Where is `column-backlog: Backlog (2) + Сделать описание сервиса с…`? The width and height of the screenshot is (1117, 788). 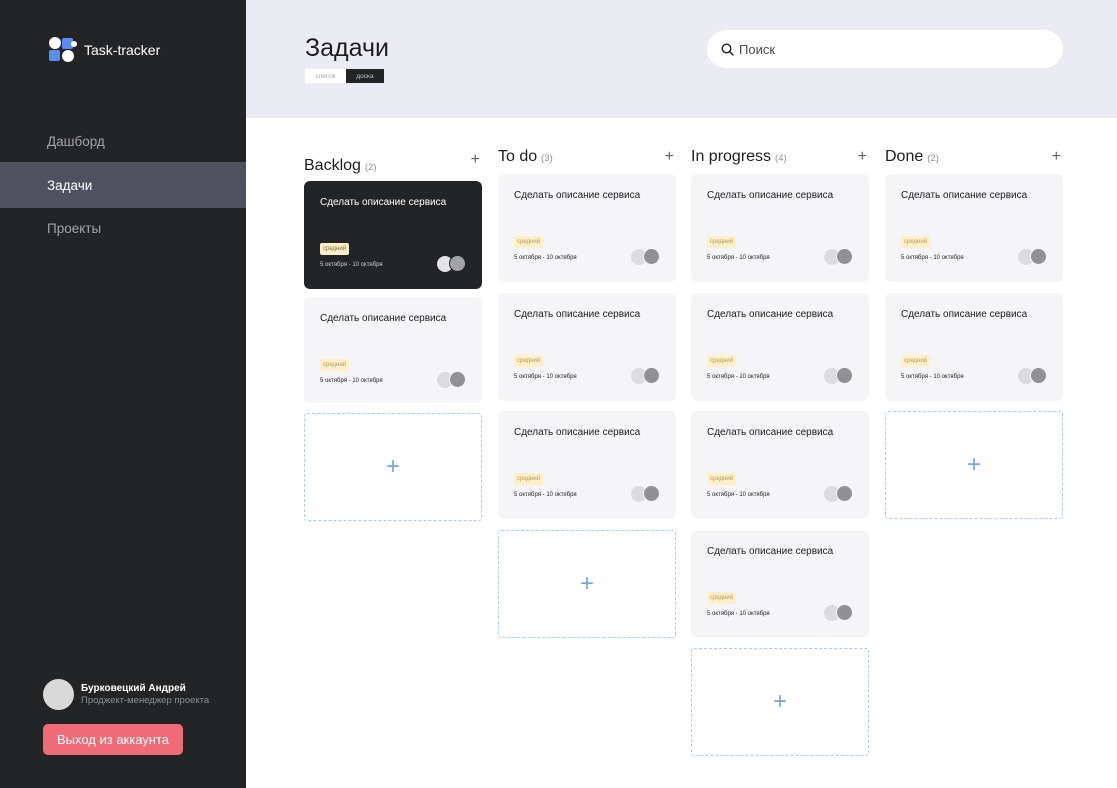
column-backlog: Backlog (2) + Сделать описание сервиса с… is located at coordinates (393, 336).